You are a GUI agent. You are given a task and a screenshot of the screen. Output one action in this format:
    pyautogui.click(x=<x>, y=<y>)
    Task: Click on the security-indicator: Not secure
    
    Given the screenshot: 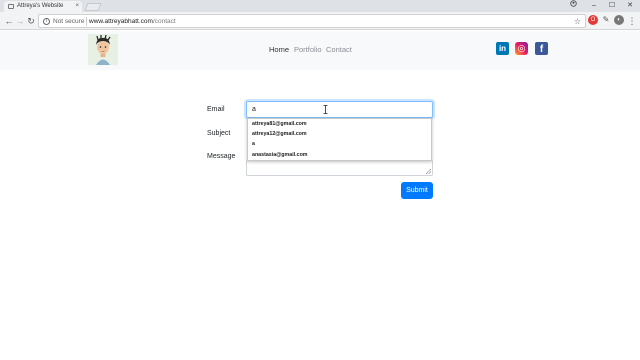 What is the action you would take?
    pyautogui.click(x=68, y=21)
    